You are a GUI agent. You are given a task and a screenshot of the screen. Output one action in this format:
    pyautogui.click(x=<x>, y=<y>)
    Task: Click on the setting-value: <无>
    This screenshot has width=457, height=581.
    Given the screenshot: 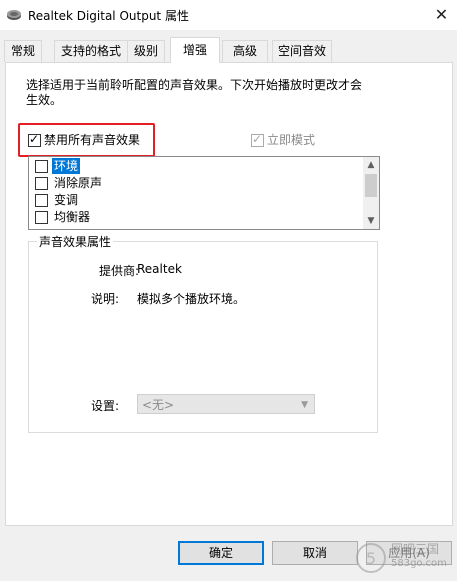 What is the action you would take?
    pyautogui.click(x=158, y=405)
    